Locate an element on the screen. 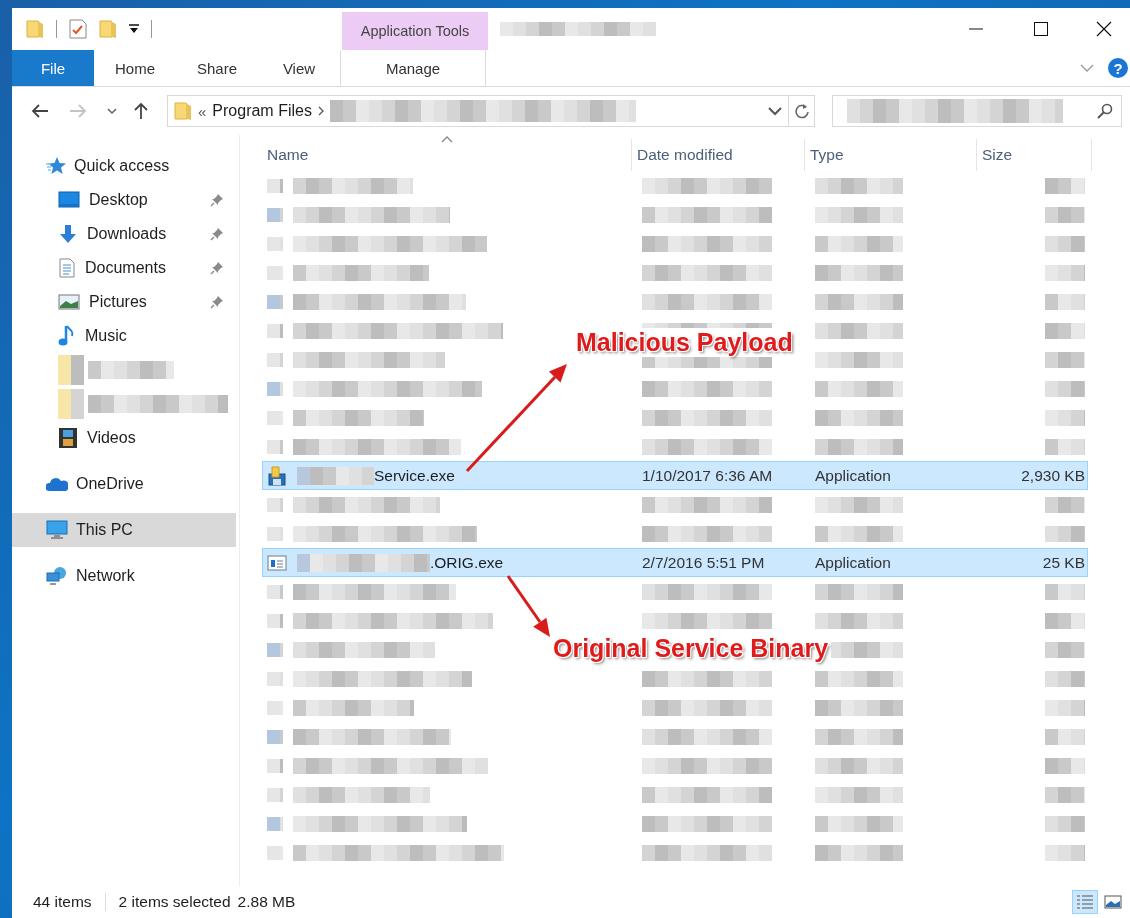 The width and height of the screenshot is (1130, 918). expand-ribbon-icon is located at coordinates (1087, 68).